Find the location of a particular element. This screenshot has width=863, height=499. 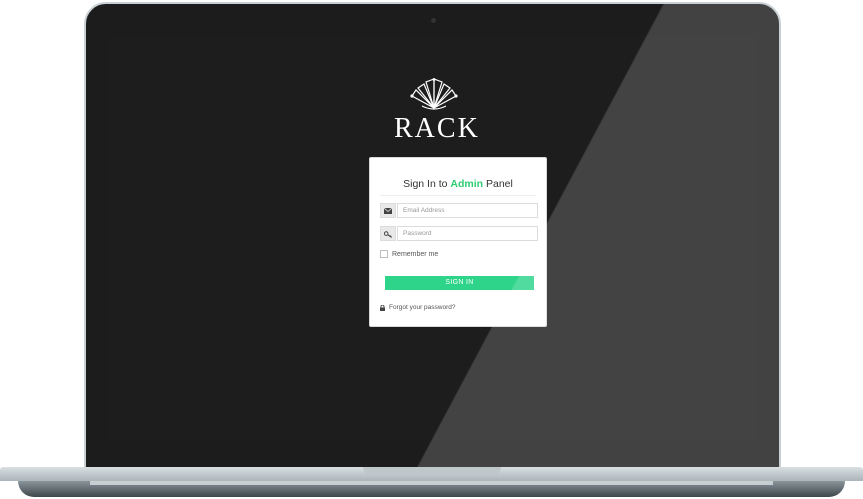

fan-crown-icon is located at coordinates (434, 94).